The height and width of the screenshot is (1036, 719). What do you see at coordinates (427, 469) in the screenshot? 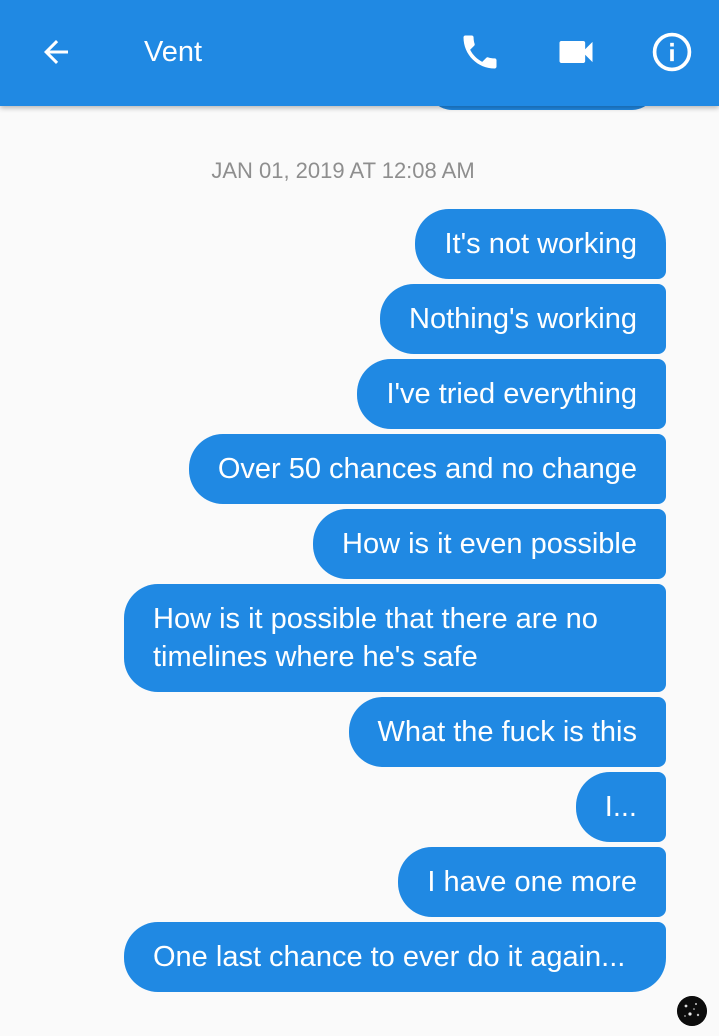
I see `message-bubble: Over 50 chances and no change` at bounding box center [427, 469].